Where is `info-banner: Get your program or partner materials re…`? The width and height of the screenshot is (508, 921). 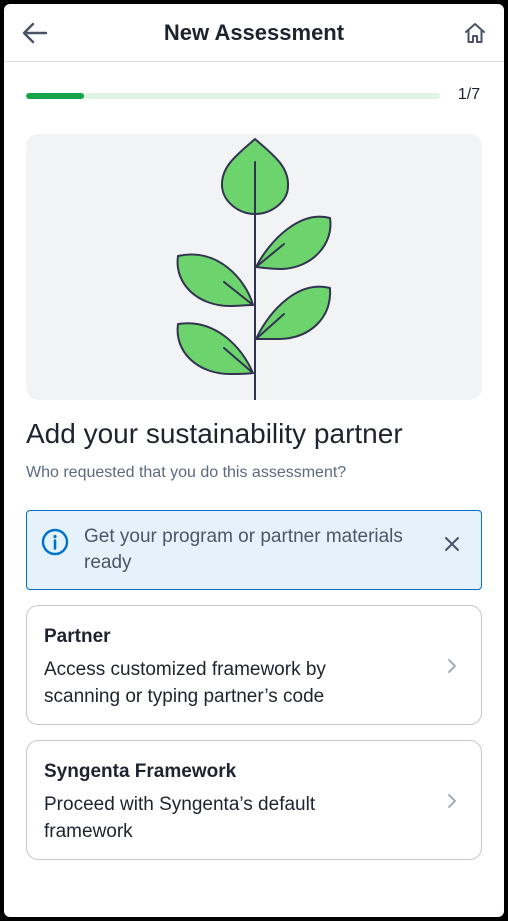 info-banner: Get your program or partner materials re… is located at coordinates (254, 550).